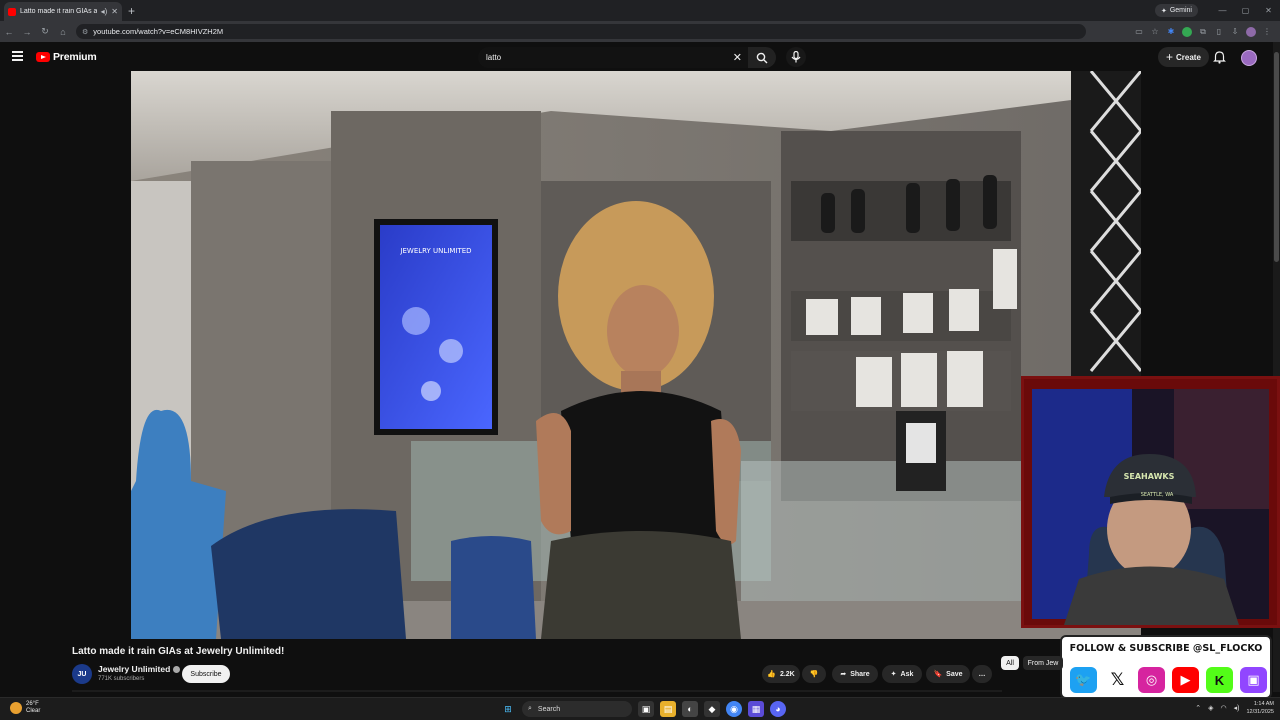 The image size is (1280, 720). What do you see at coordinates (712, 709) in the screenshot?
I see `app-icon-2: ◆` at bounding box center [712, 709].